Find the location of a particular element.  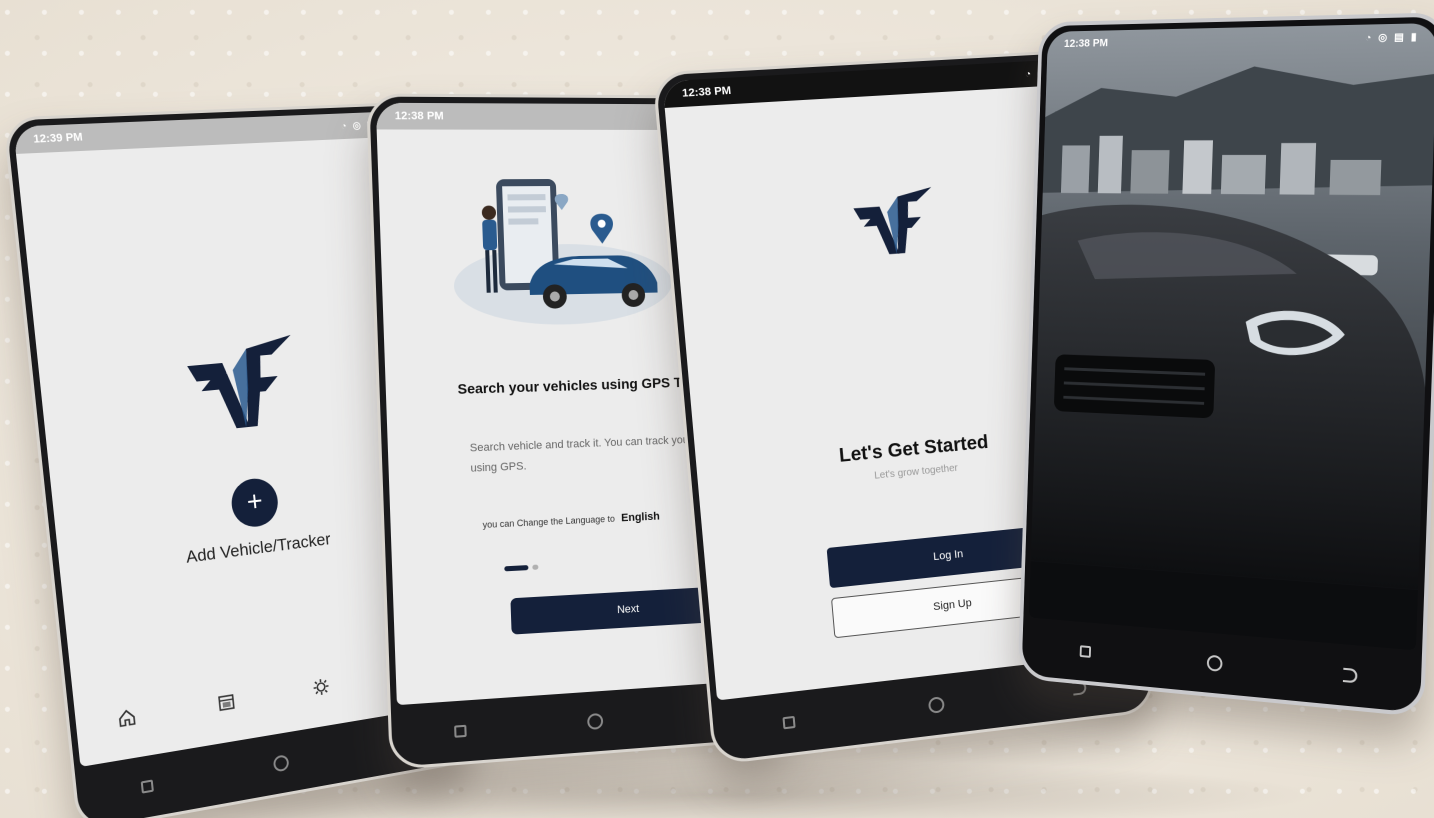

language-selector: English is located at coordinates (640, 518).